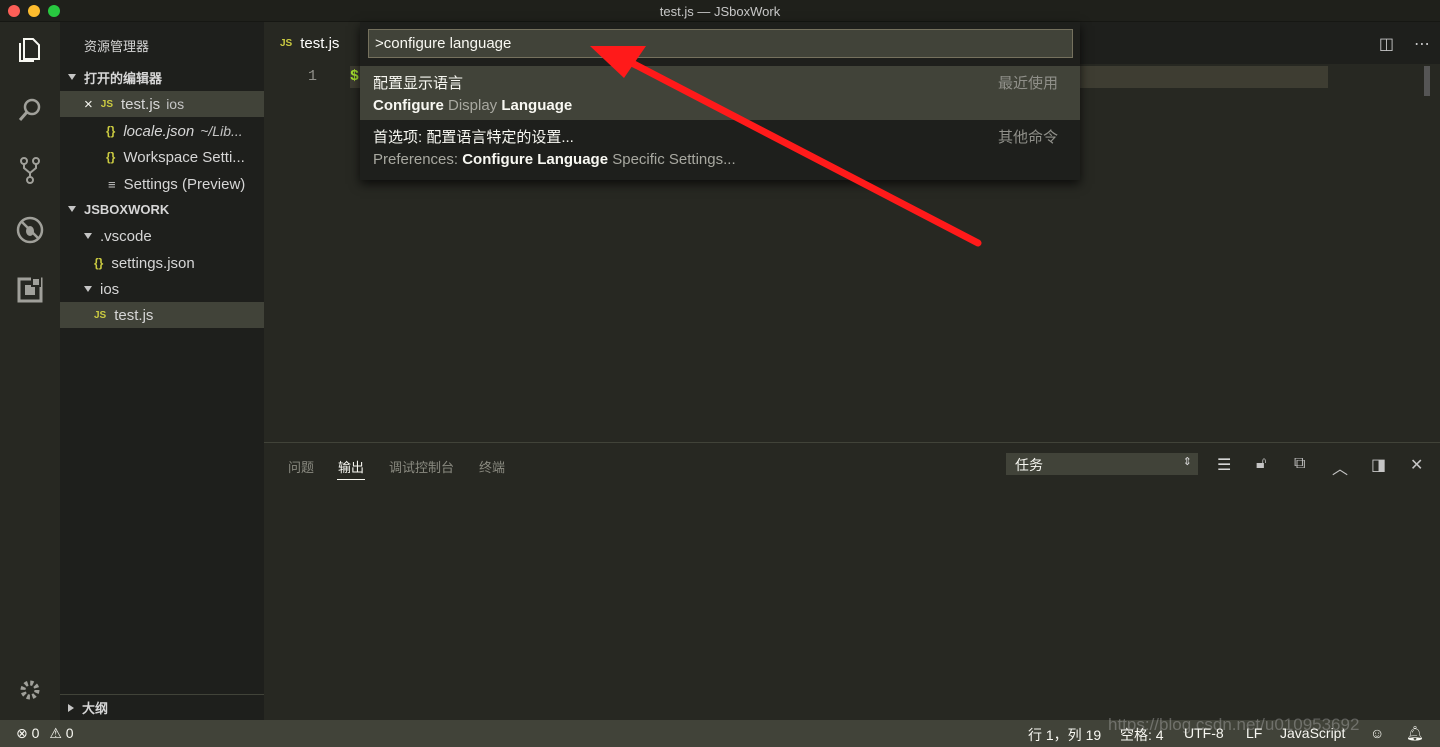  I want to click on files-icon, so click(30, 50).